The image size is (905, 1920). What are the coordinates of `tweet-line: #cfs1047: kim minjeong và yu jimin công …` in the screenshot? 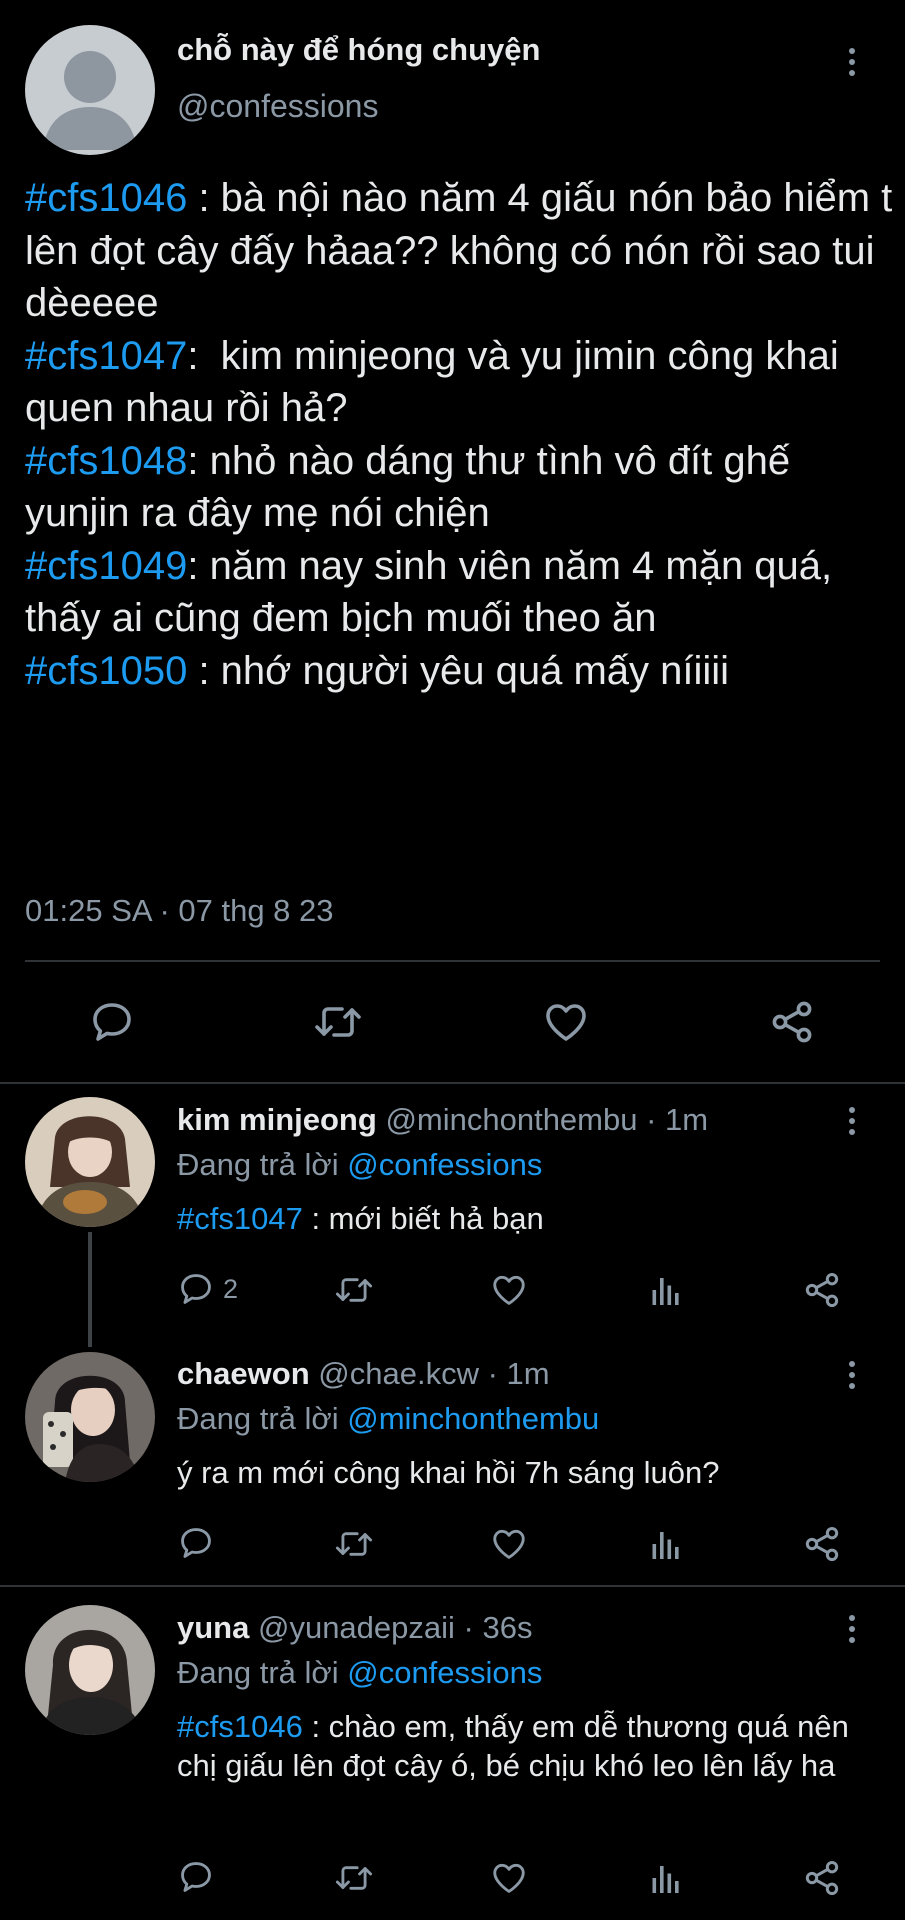 It's located at (460, 382).